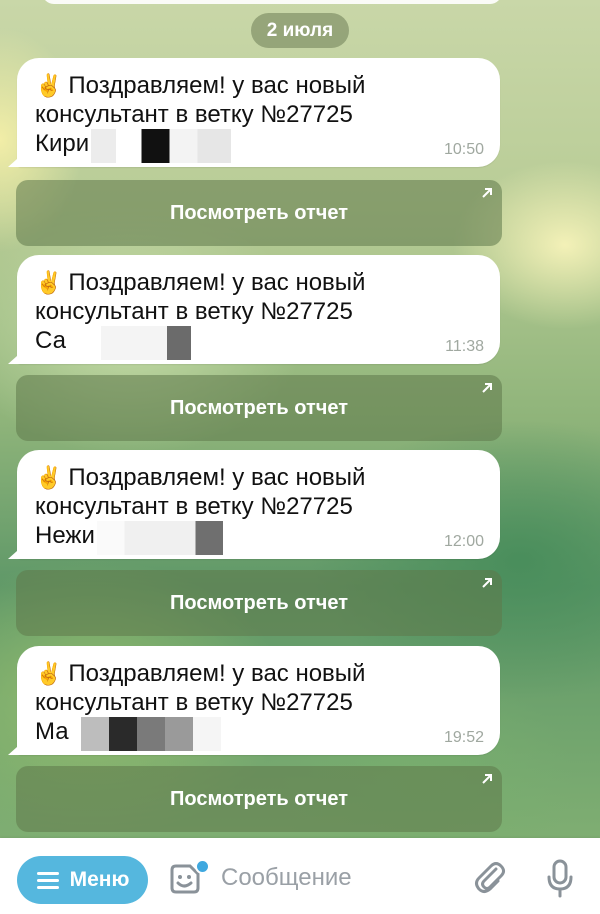 The height and width of the screenshot is (914, 600). Describe the element at coordinates (255, 734) in the screenshot. I see `consultant-name: Ма` at that location.